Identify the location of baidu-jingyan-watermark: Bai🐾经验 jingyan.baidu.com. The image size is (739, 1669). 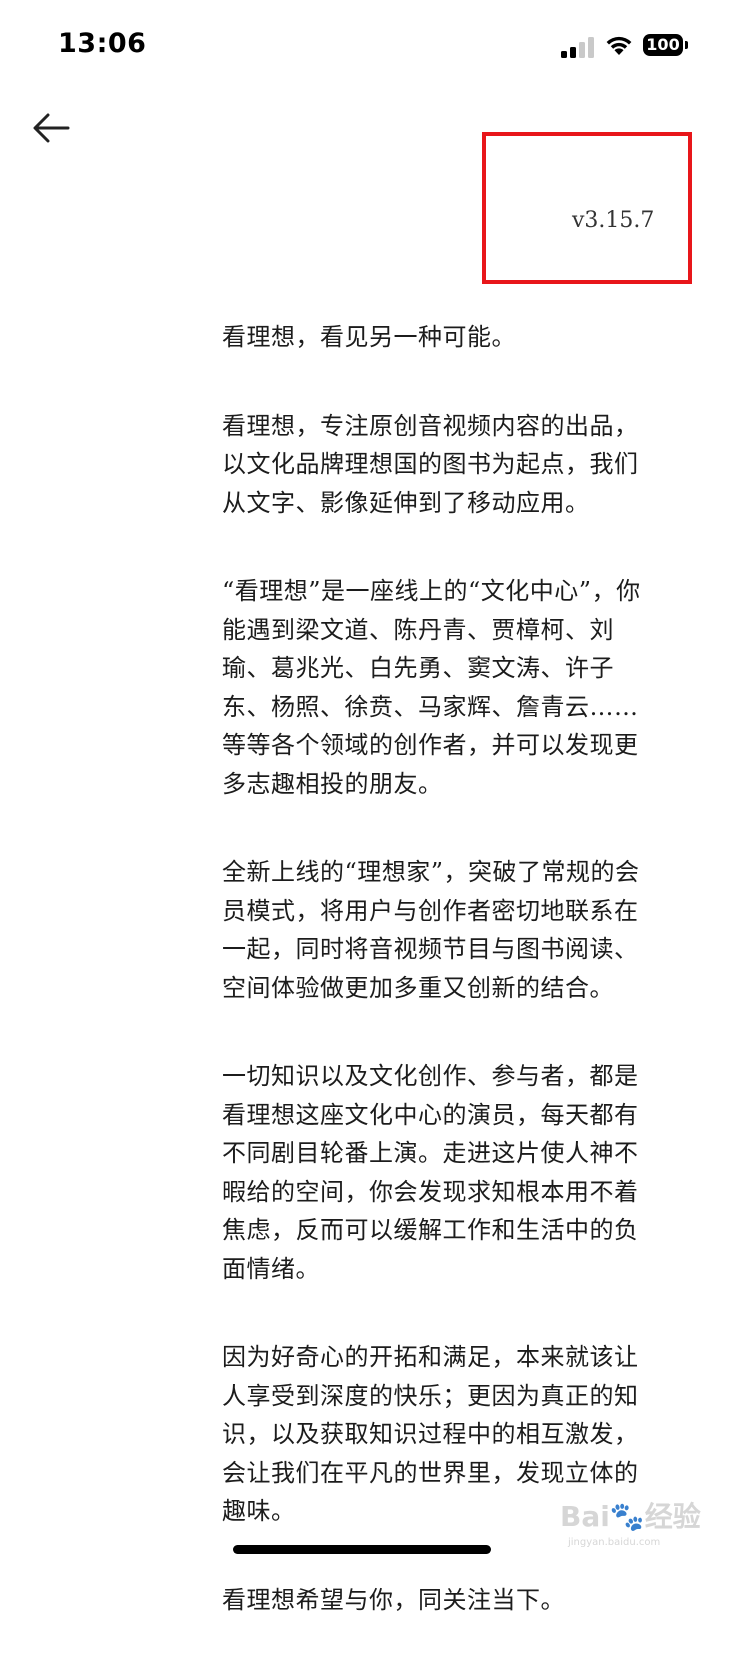
(630, 1521).